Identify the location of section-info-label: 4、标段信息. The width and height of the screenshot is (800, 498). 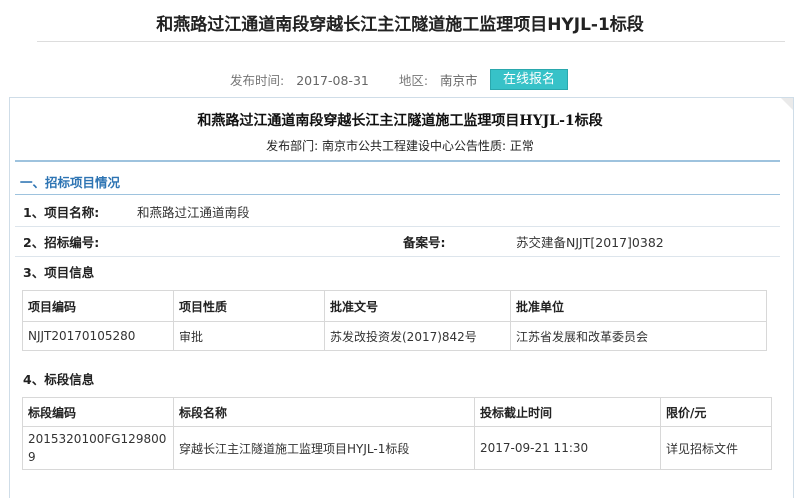
(59, 379).